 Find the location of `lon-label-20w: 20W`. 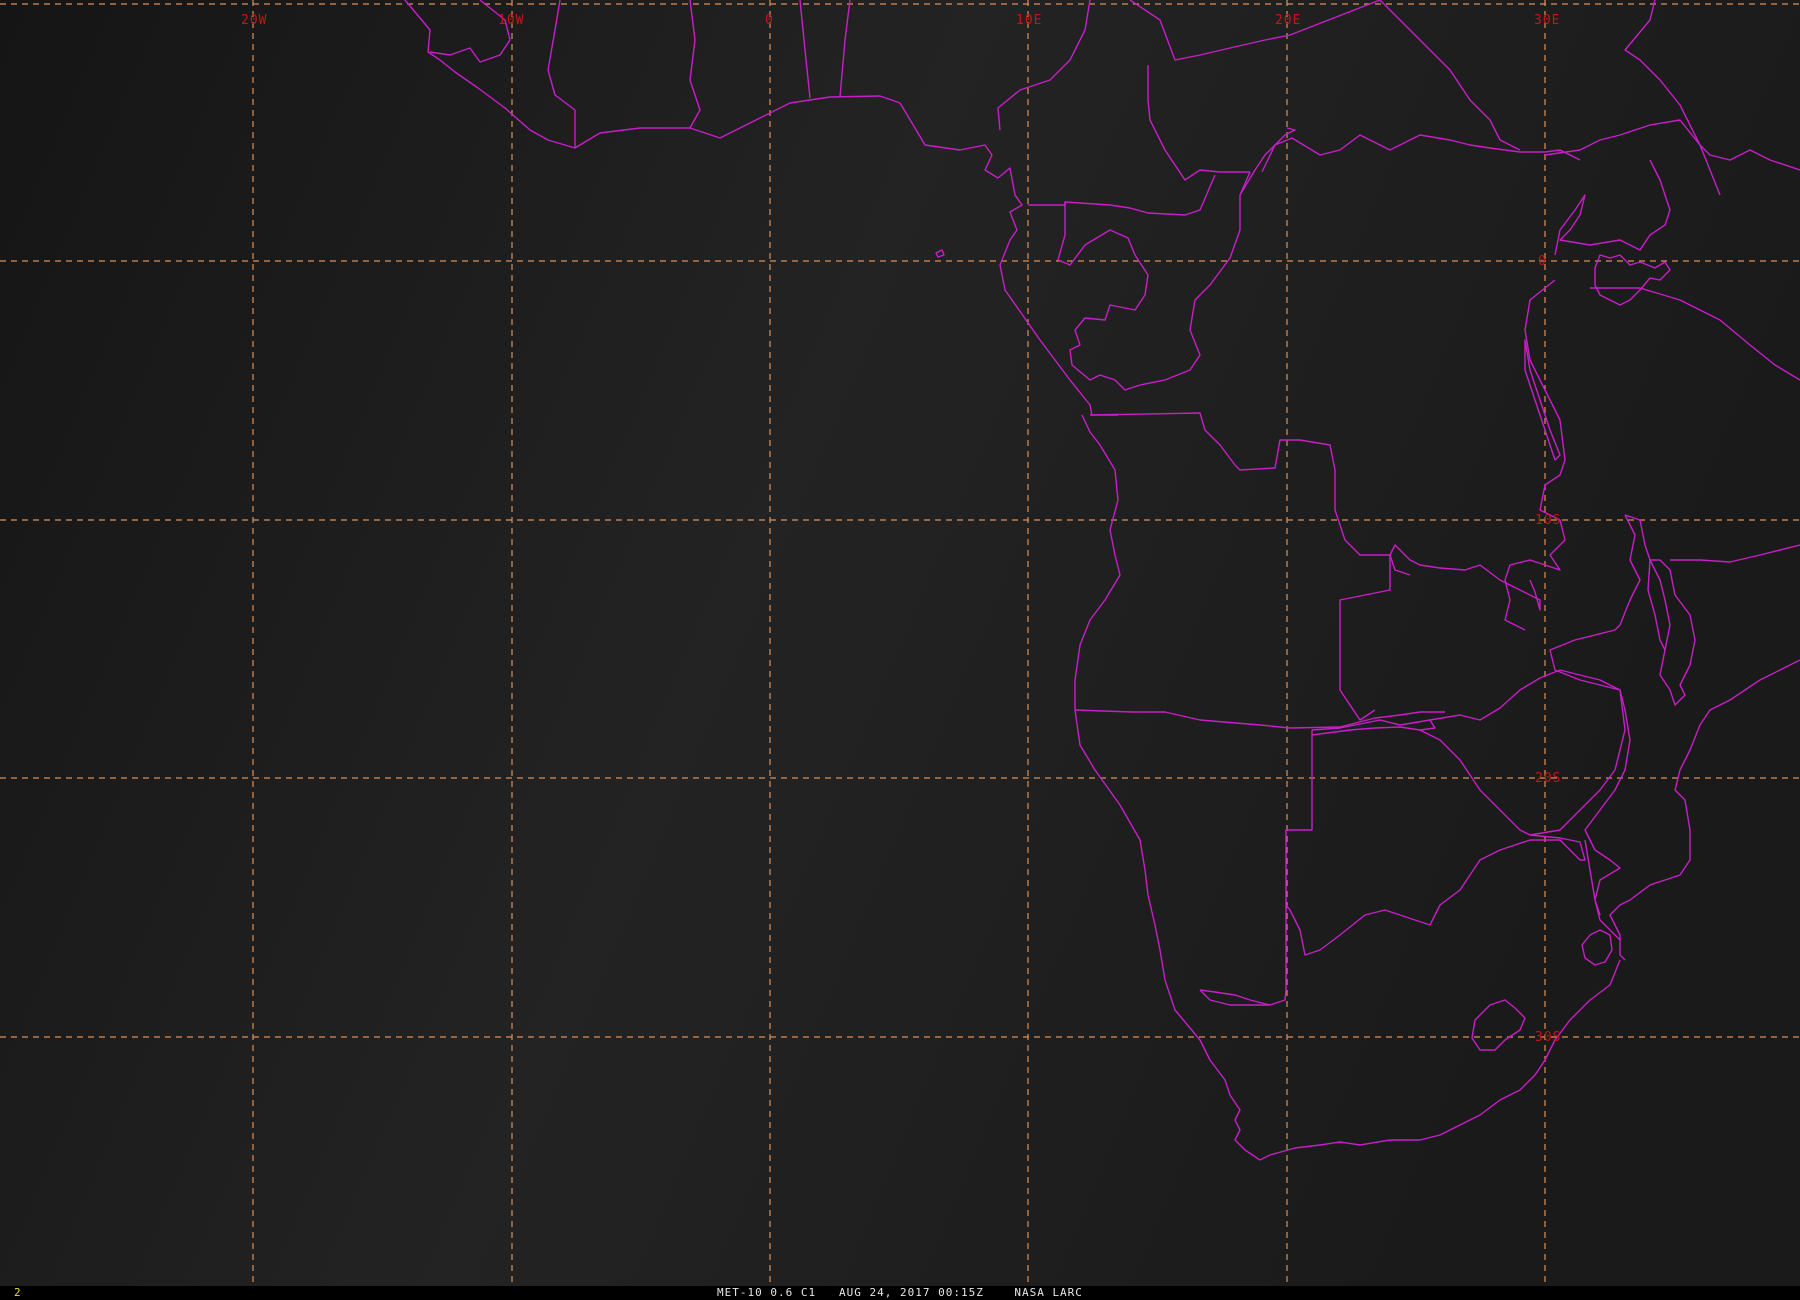

lon-label-20w: 20W is located at coordinates (254, 20).